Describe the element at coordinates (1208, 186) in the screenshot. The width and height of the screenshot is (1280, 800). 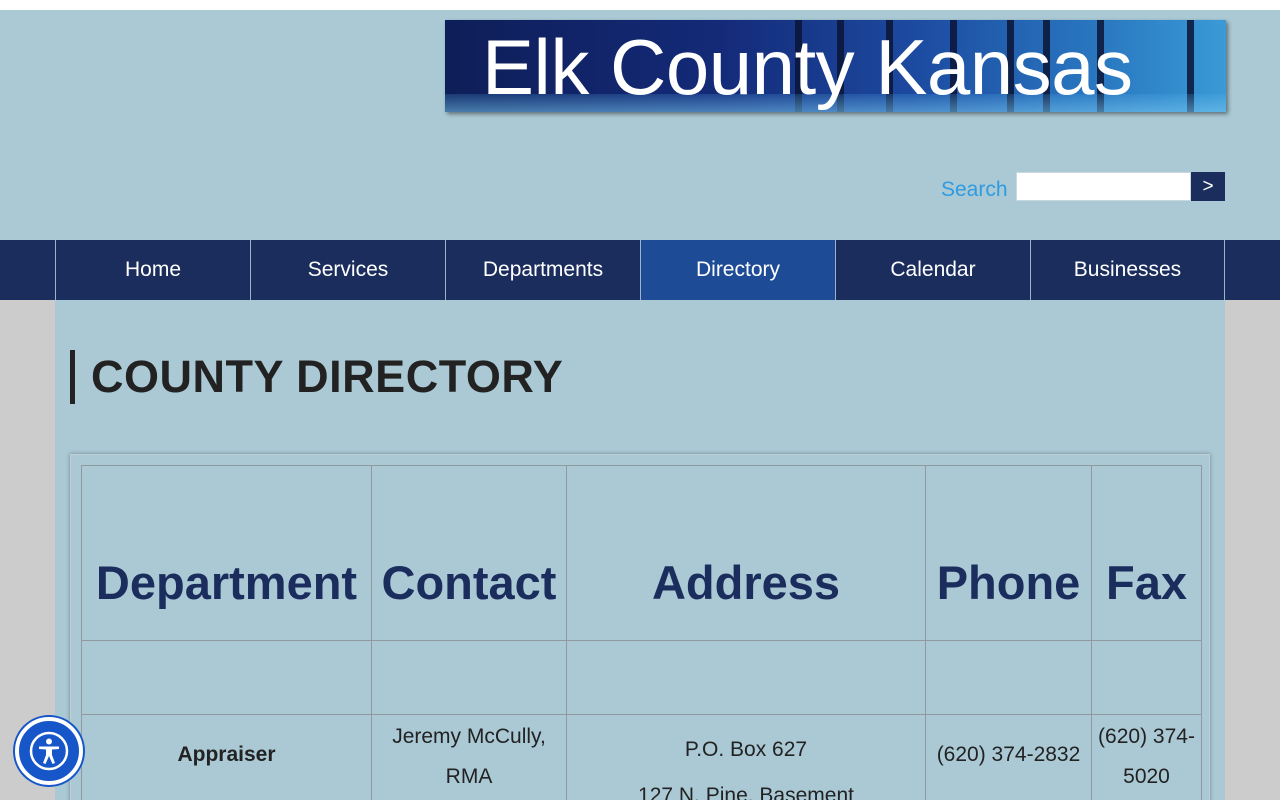
I see `search-submit-button: >` at that location.